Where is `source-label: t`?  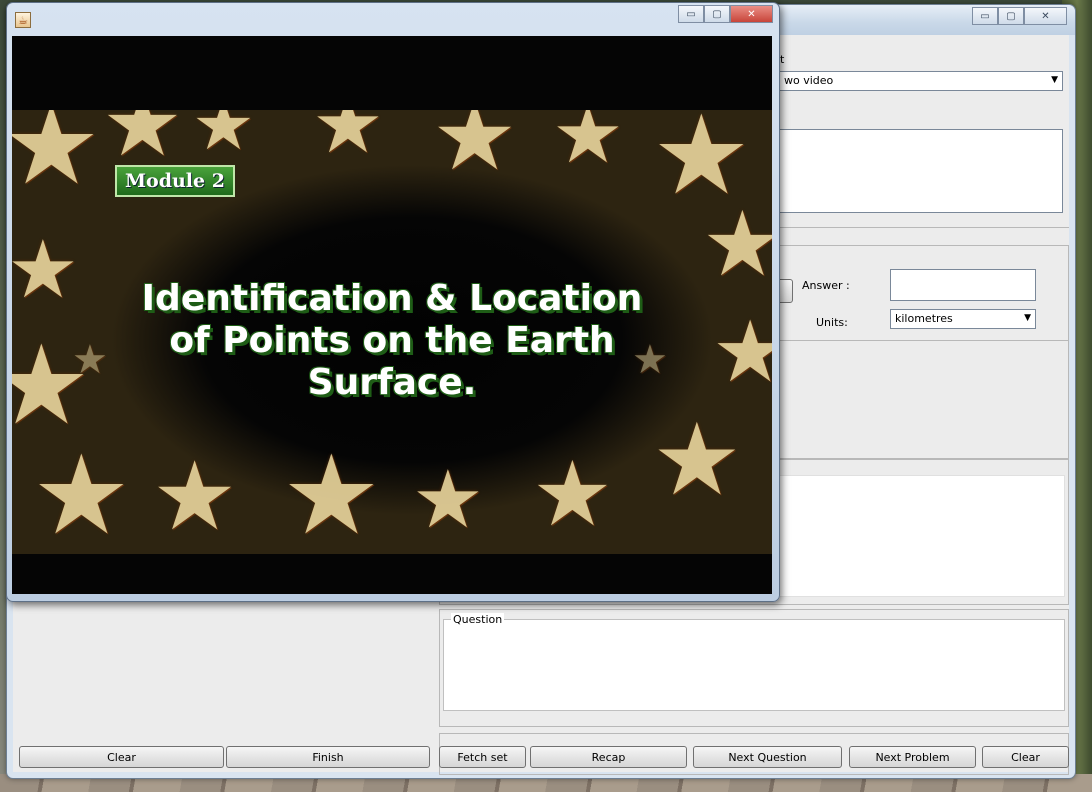 source-label: t is located at coordinates (782, 59).